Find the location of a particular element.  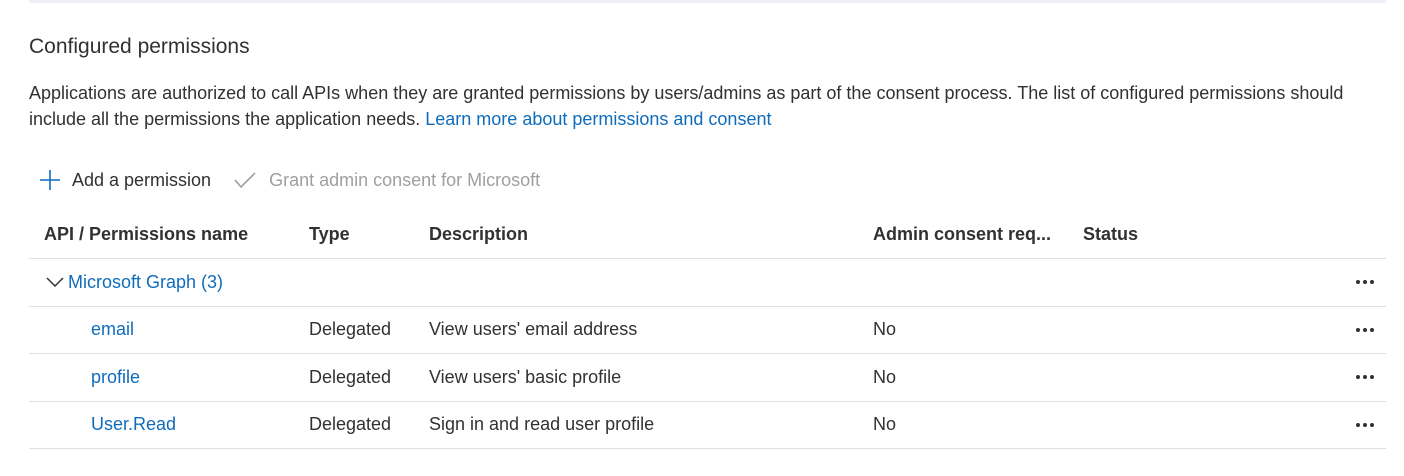

permission-name-link: profile is located at coordinates (115, 377).